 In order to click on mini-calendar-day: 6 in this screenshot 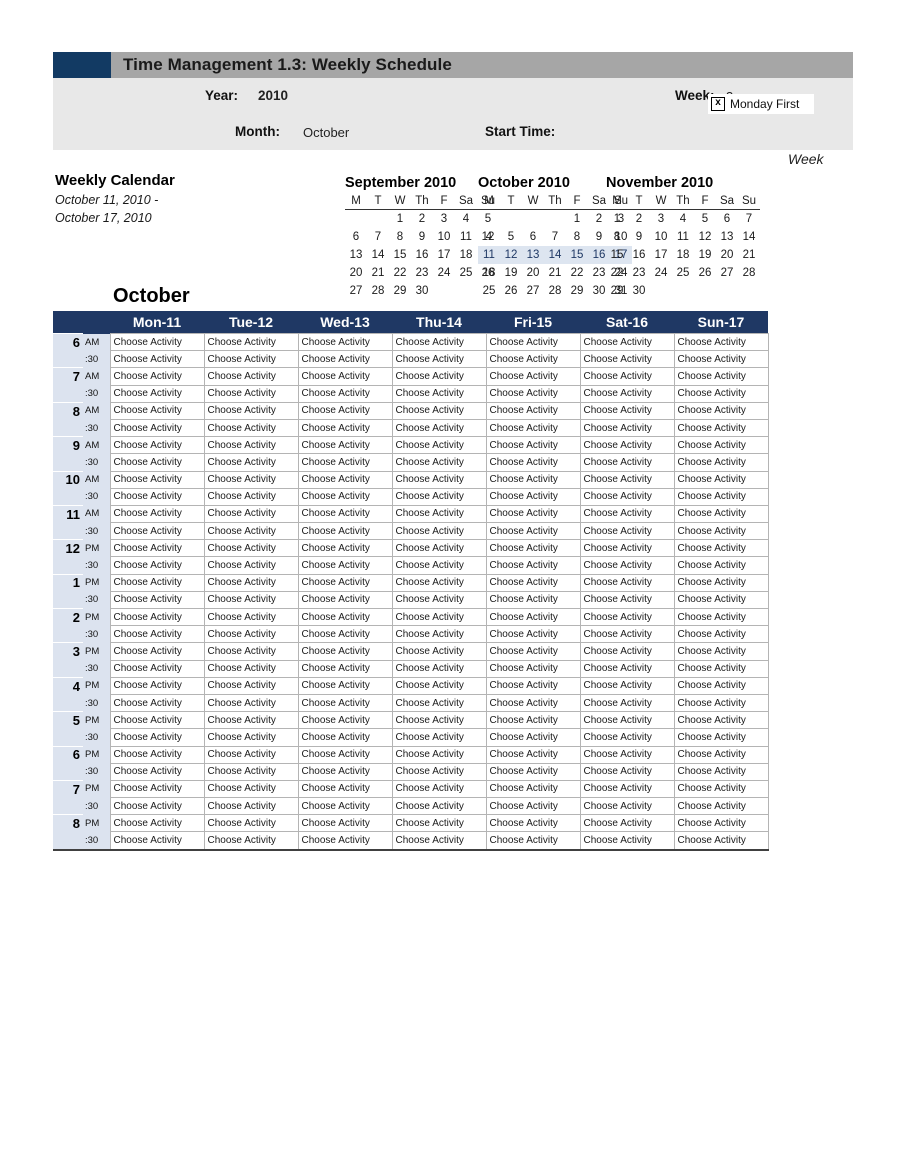, I will do `click(727, 219)`.